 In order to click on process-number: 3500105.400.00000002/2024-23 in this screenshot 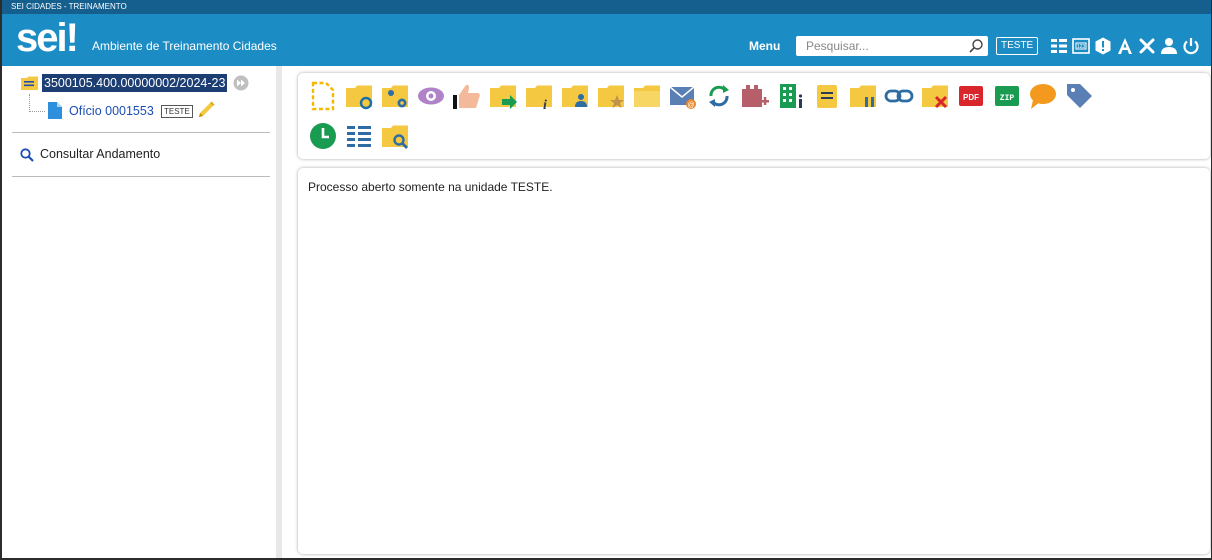, I will do `click(135, 83)`.